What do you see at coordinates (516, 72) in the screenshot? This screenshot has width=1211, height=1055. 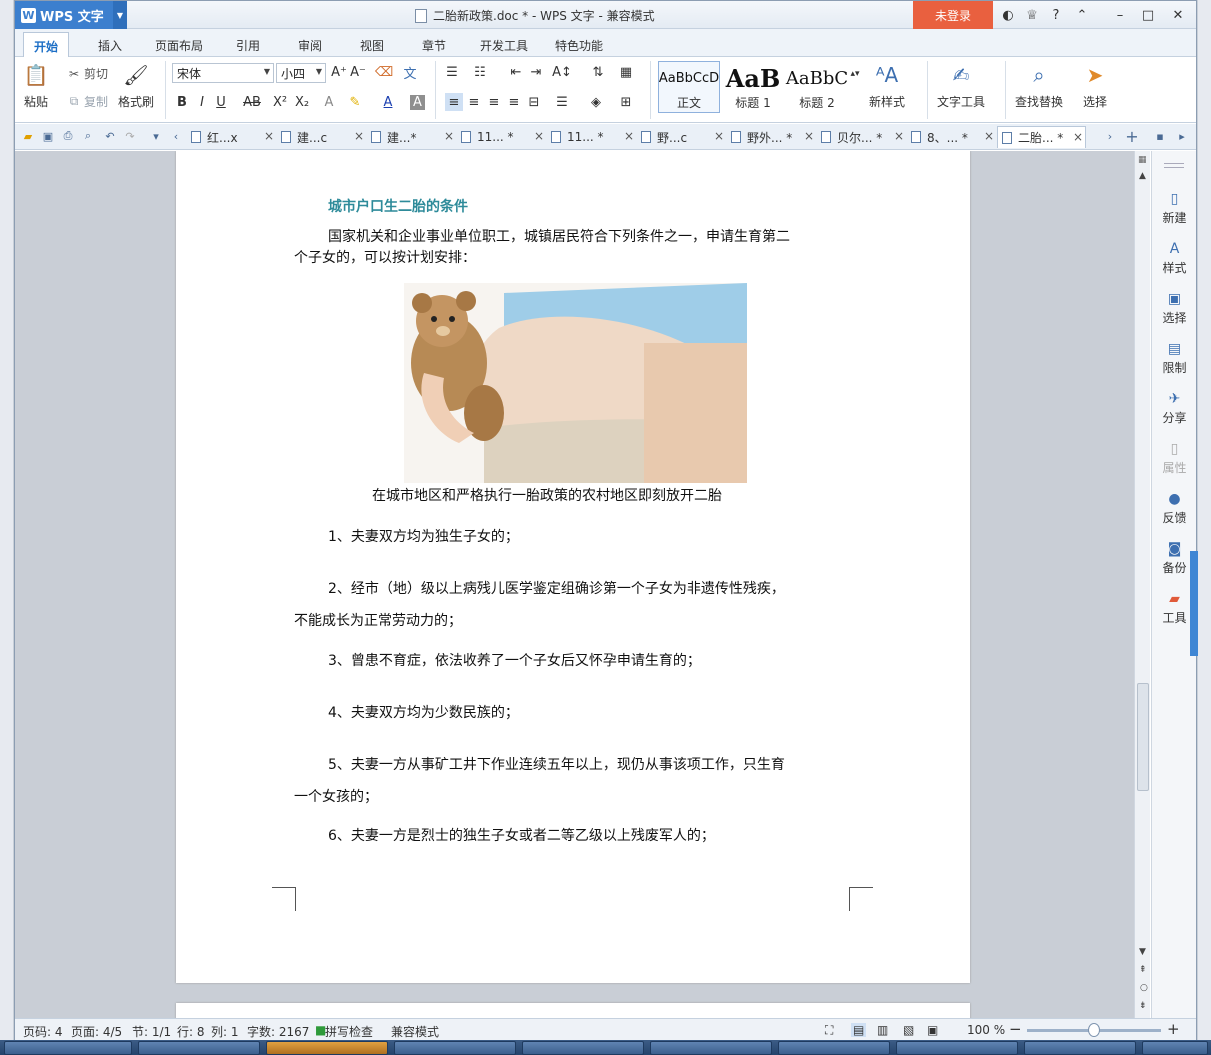 I see `decrease-indent-icon: ⇤` at bounding box center [516, 72].